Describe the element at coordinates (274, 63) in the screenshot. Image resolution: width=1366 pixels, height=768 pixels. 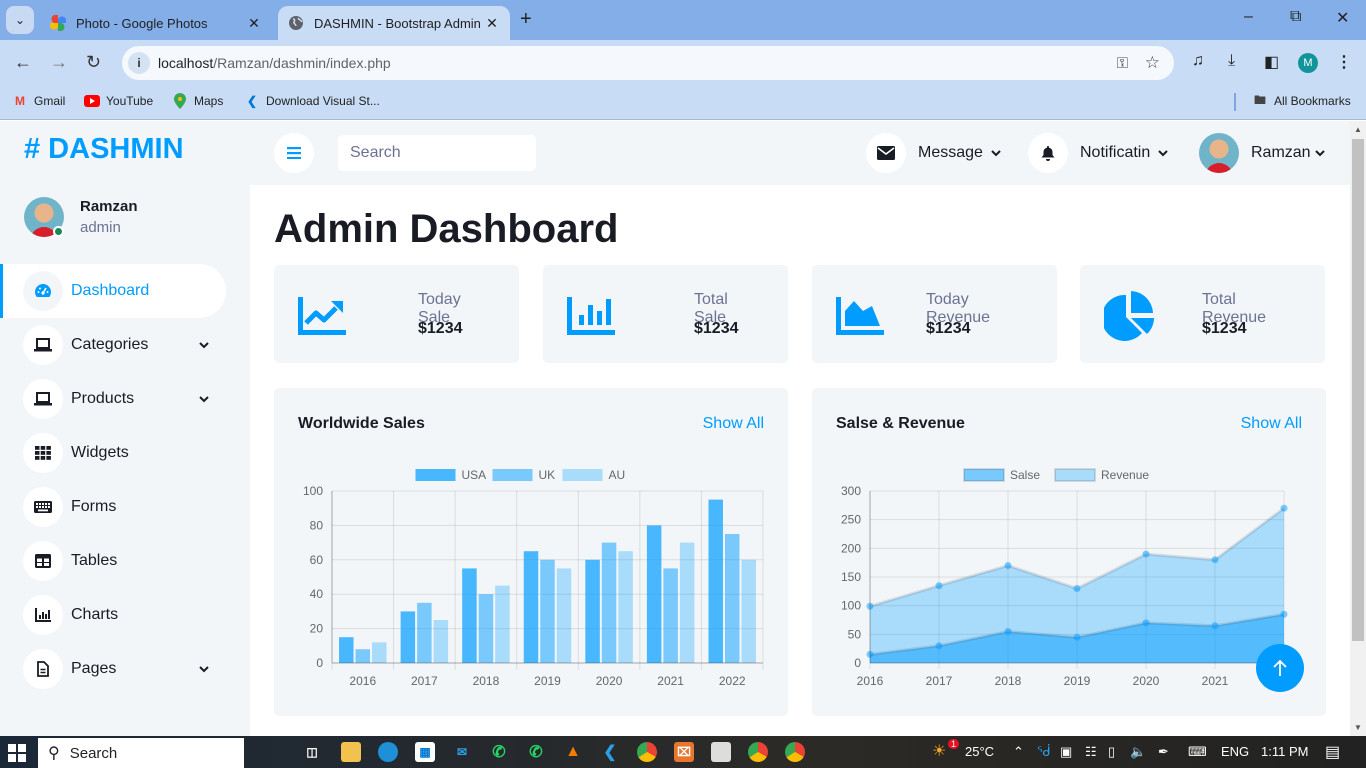
I see `url-text: localhost/Ramzan/dashmin/index.php` at that location.